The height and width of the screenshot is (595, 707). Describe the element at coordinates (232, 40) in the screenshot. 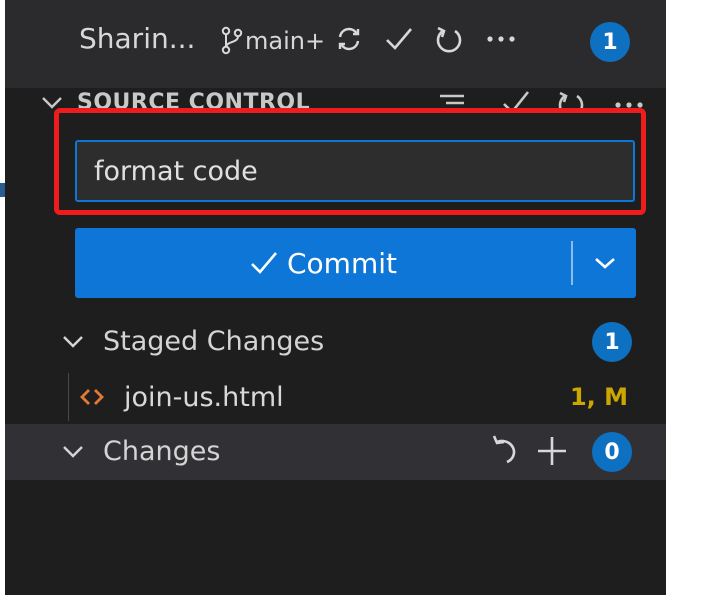

I see `source-control-branch-icon` at that location.